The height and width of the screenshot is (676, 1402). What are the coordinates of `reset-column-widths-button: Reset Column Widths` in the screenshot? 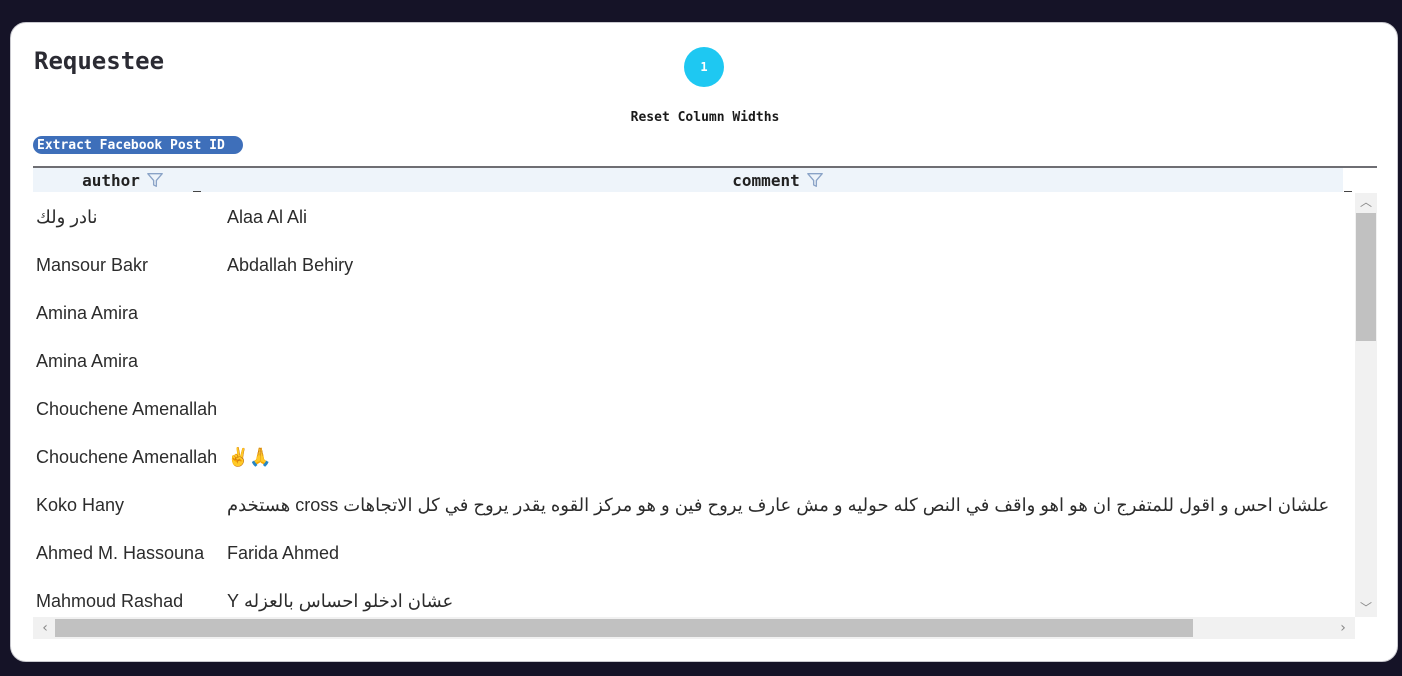 It's located at (705, 117).